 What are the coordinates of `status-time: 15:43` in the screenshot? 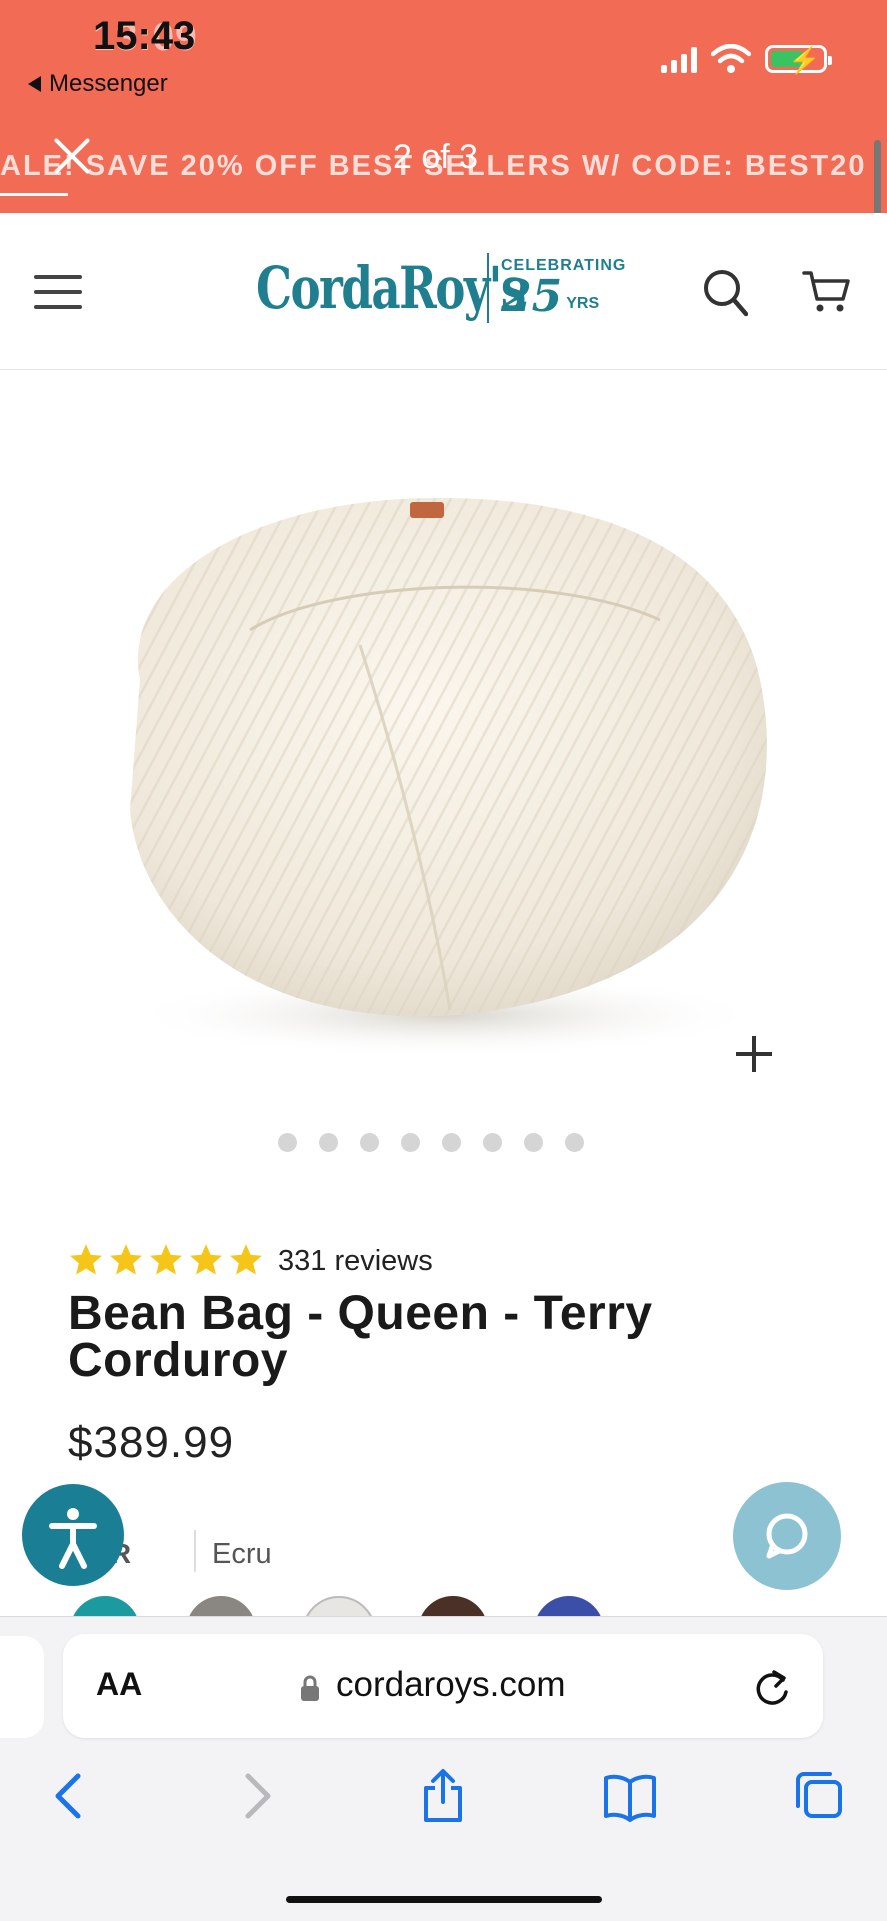 It's located at (144, 36).